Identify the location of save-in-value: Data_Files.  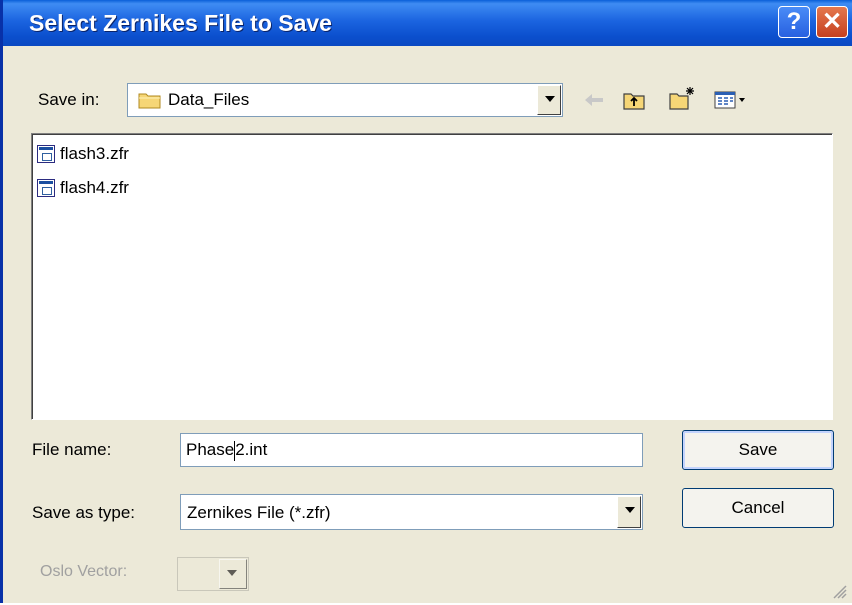
(209, 99).